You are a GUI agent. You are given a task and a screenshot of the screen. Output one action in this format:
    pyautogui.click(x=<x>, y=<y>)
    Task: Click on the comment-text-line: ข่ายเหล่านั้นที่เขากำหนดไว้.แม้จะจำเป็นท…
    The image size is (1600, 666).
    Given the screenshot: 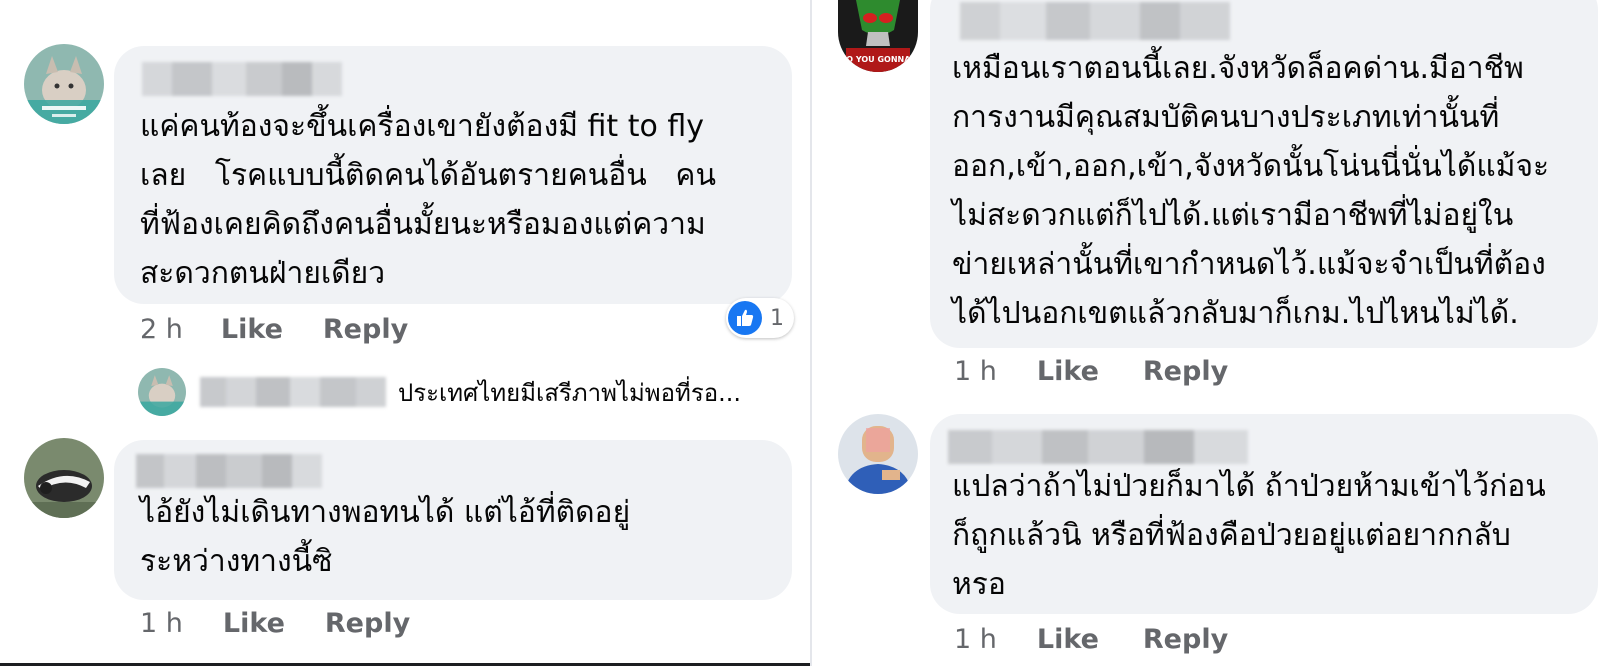 What is the action you would take?
    pyautogui.click(x=1249, y=264)
    